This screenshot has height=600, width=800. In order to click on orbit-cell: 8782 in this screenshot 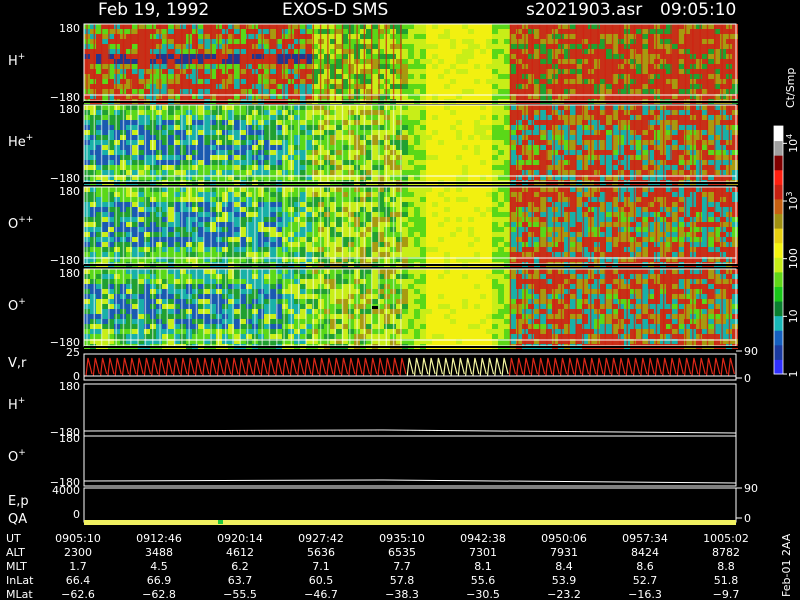, I will do `click(726, 552)`.